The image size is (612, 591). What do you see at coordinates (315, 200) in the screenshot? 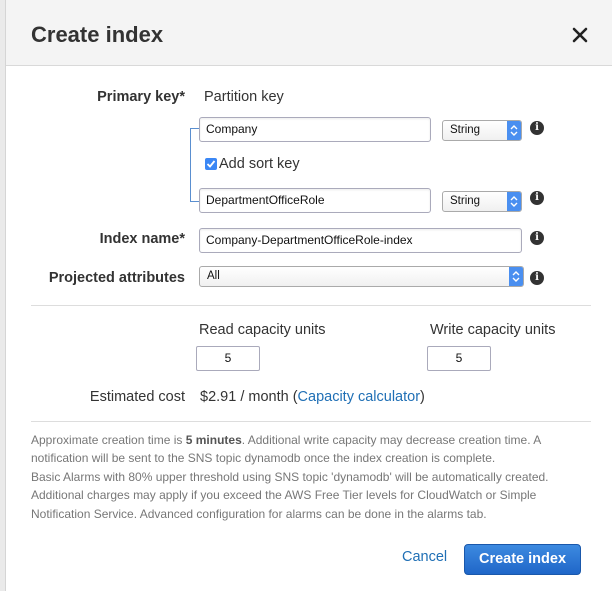
I see `sort-key-input: DepartmentOfficeRole` at bounding box center [315, 200].